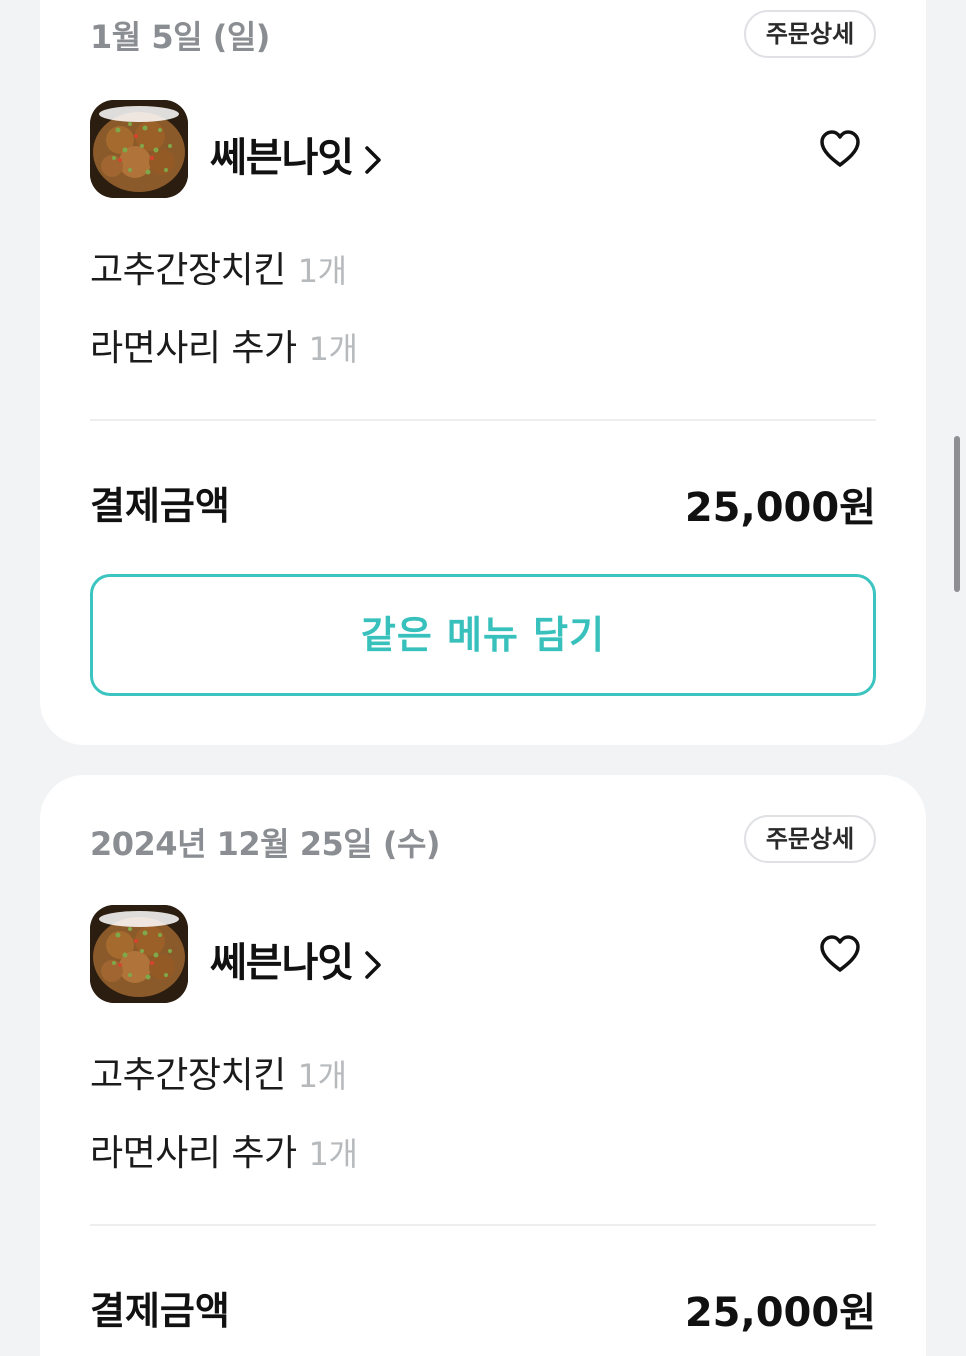 Image resolution: width=966 pixels, height=1356 pixels. I want to click on order-date: 2024년 12월 25일 (수), so click(265, 844).